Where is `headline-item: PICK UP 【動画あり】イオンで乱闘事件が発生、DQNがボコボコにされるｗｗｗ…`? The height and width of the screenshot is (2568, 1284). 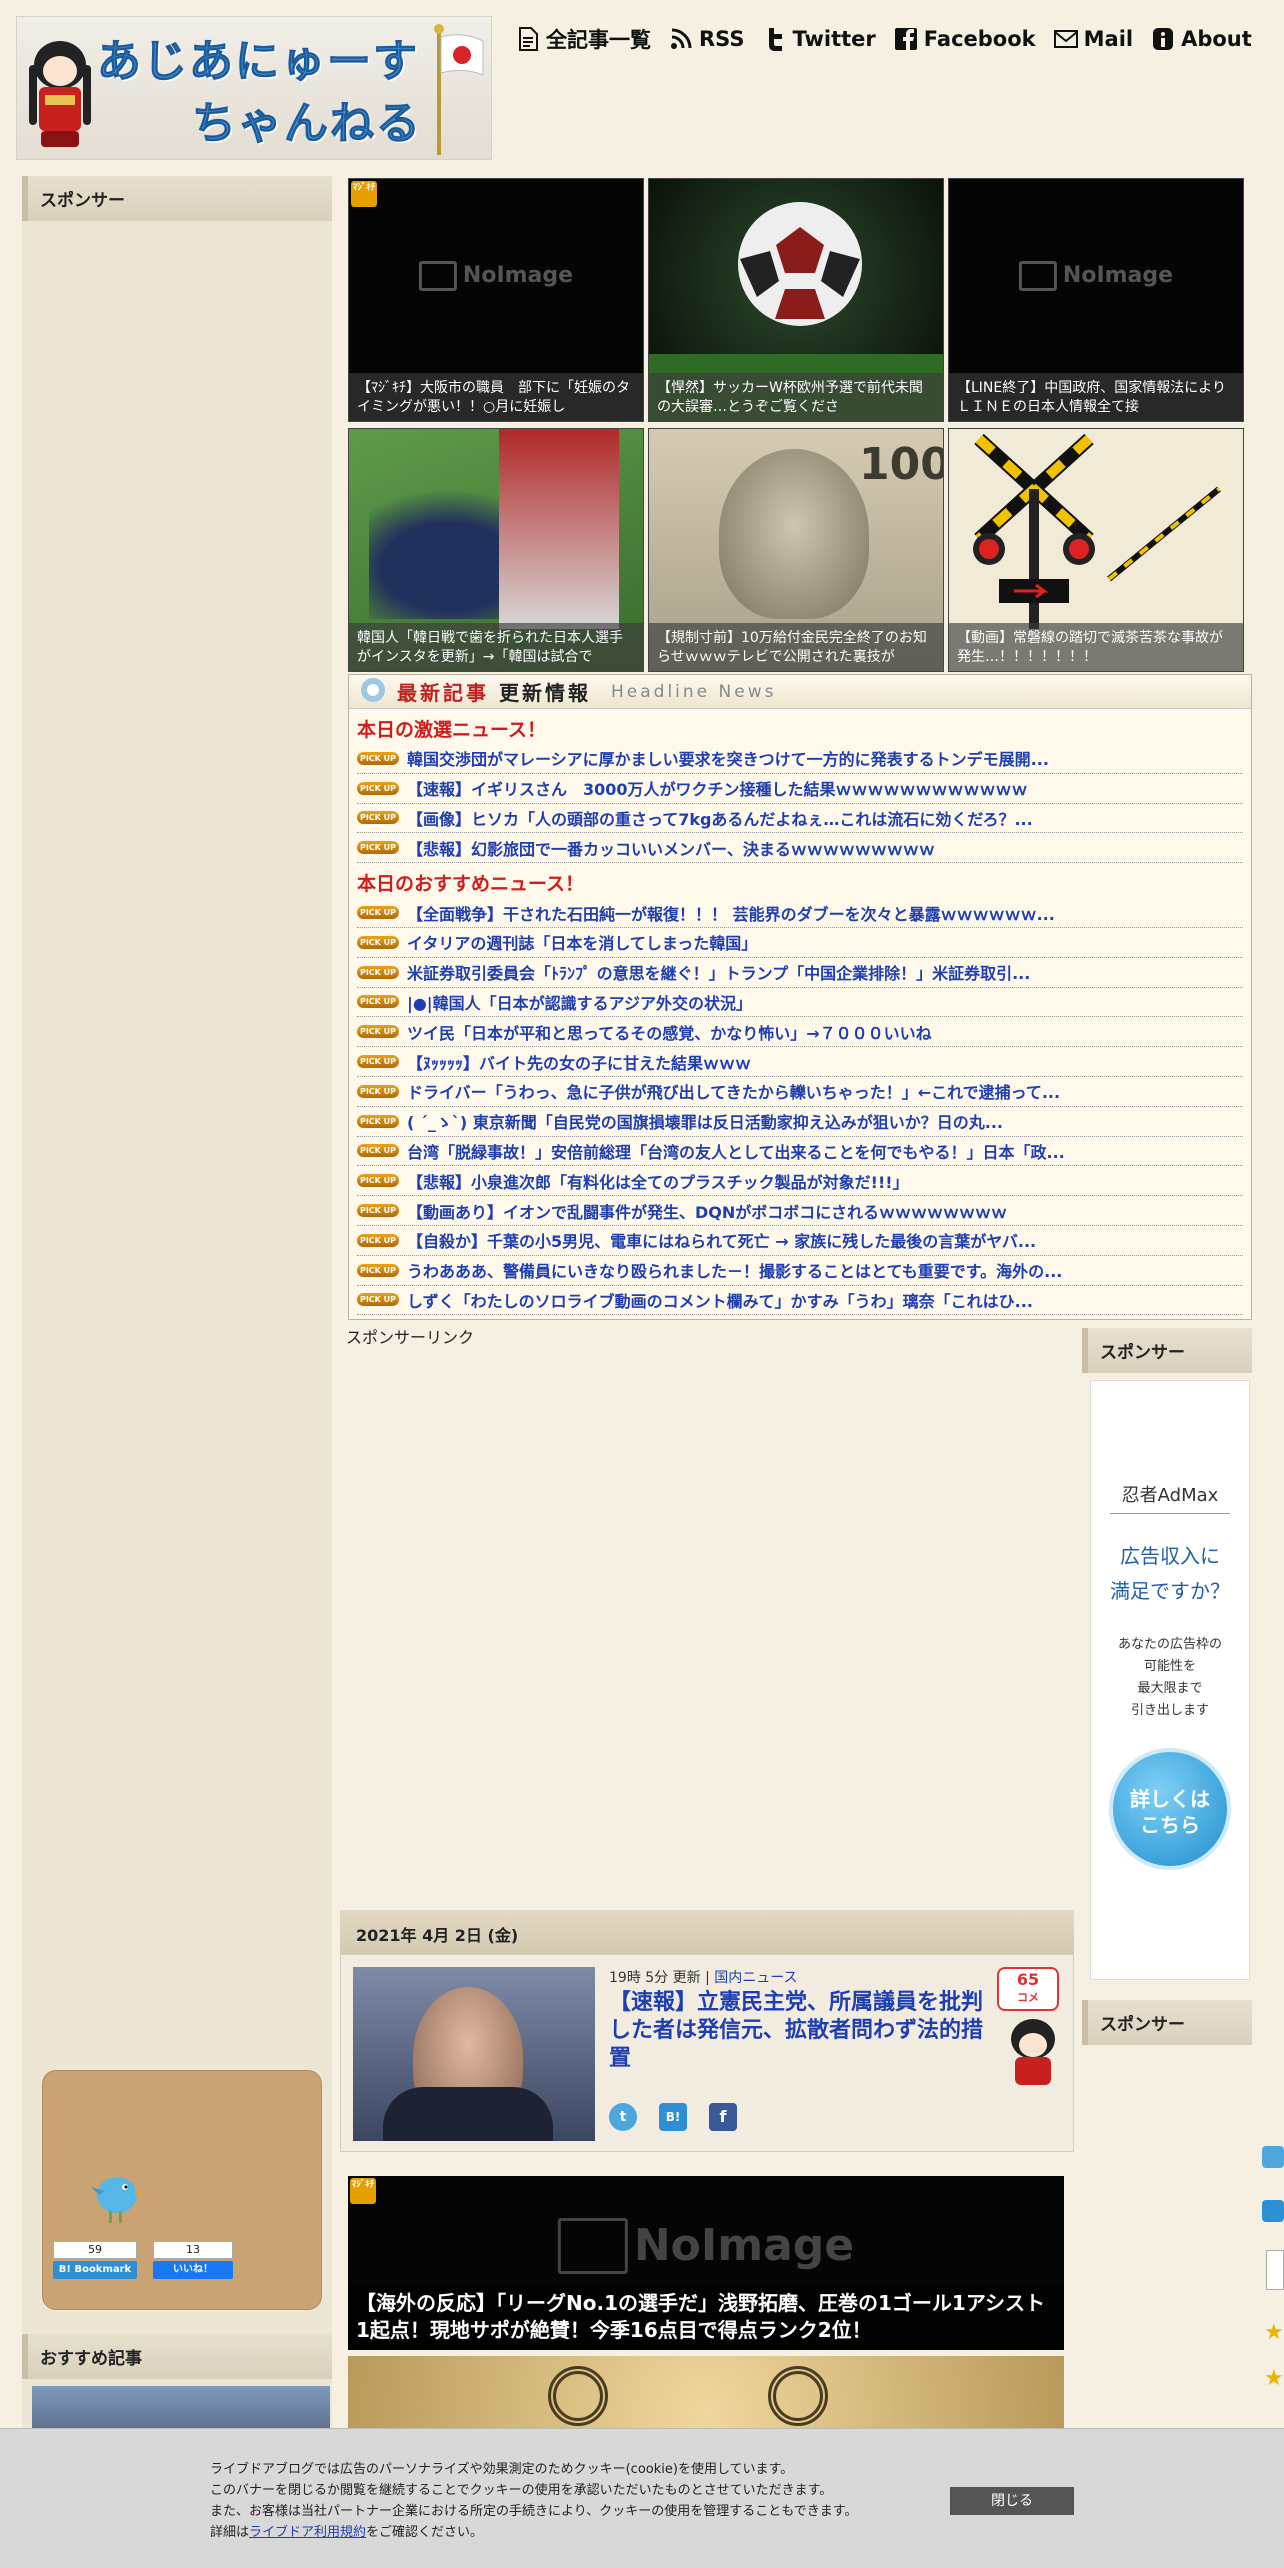 headline-item: PICK UP 【動画あり】イオンで乱闘事件が発生、DQNがボコボコにされるｗｗｗ… is located at coordinates (800, 1211).